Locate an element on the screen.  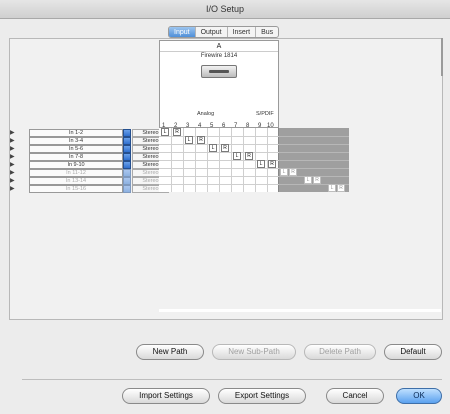
vertical-scrollbar is located at coordinates (442, 57).